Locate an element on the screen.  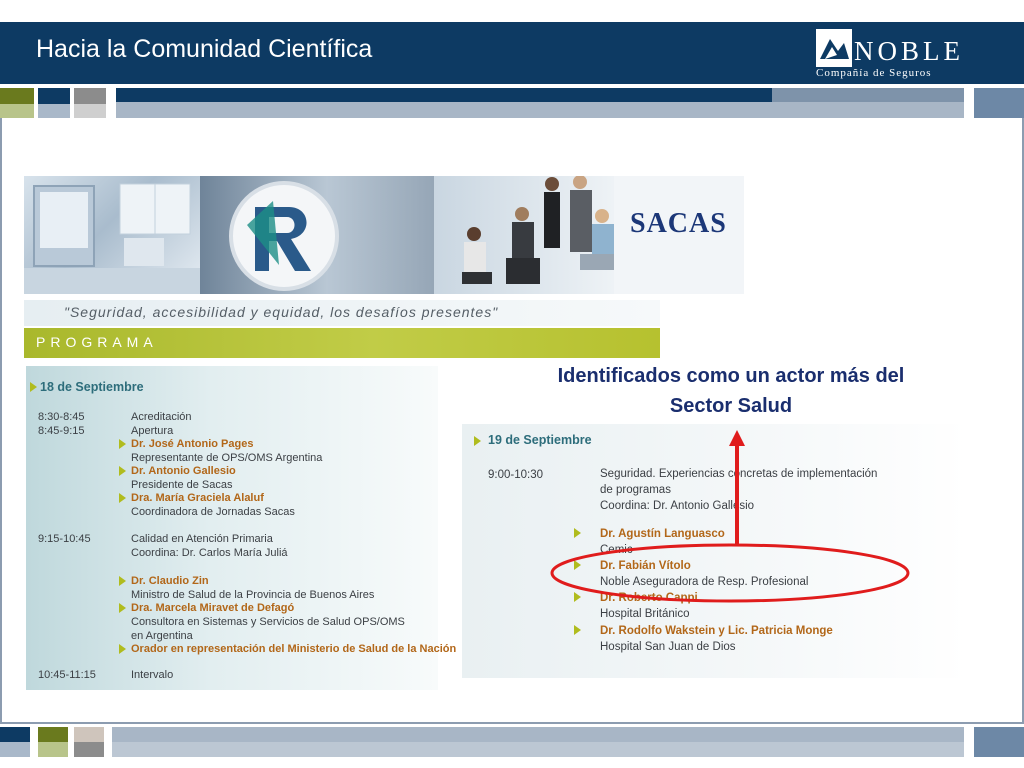
callout-line1: Identificados como un actor más del is located at coordinates (731, 376).